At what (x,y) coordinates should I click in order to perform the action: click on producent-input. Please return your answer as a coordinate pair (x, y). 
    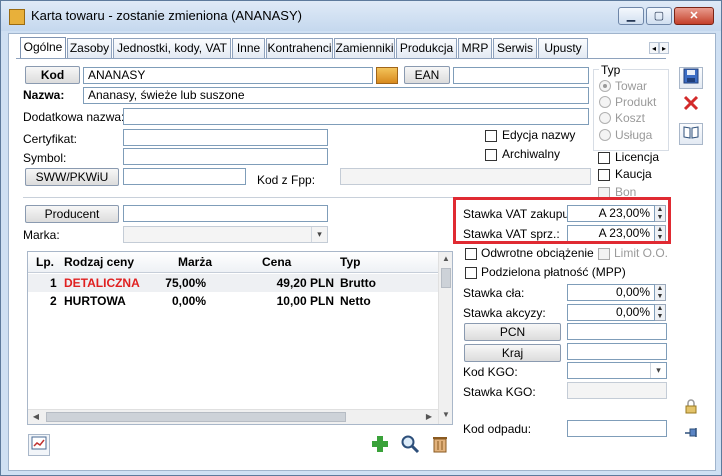
    Looking at the image, I should click on (225, 213).